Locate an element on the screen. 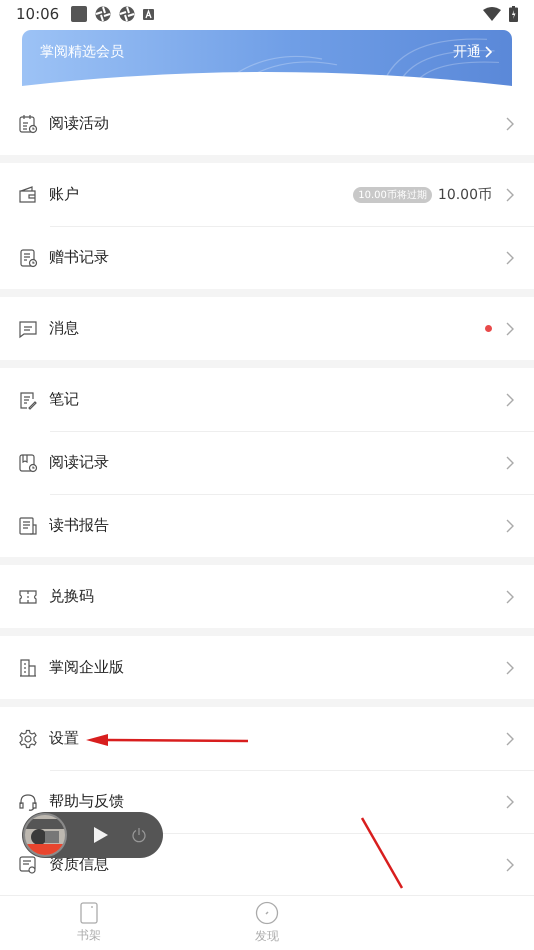 This screenshot has height=950, width=534. headset-icon is located at coordinates (28, 802).